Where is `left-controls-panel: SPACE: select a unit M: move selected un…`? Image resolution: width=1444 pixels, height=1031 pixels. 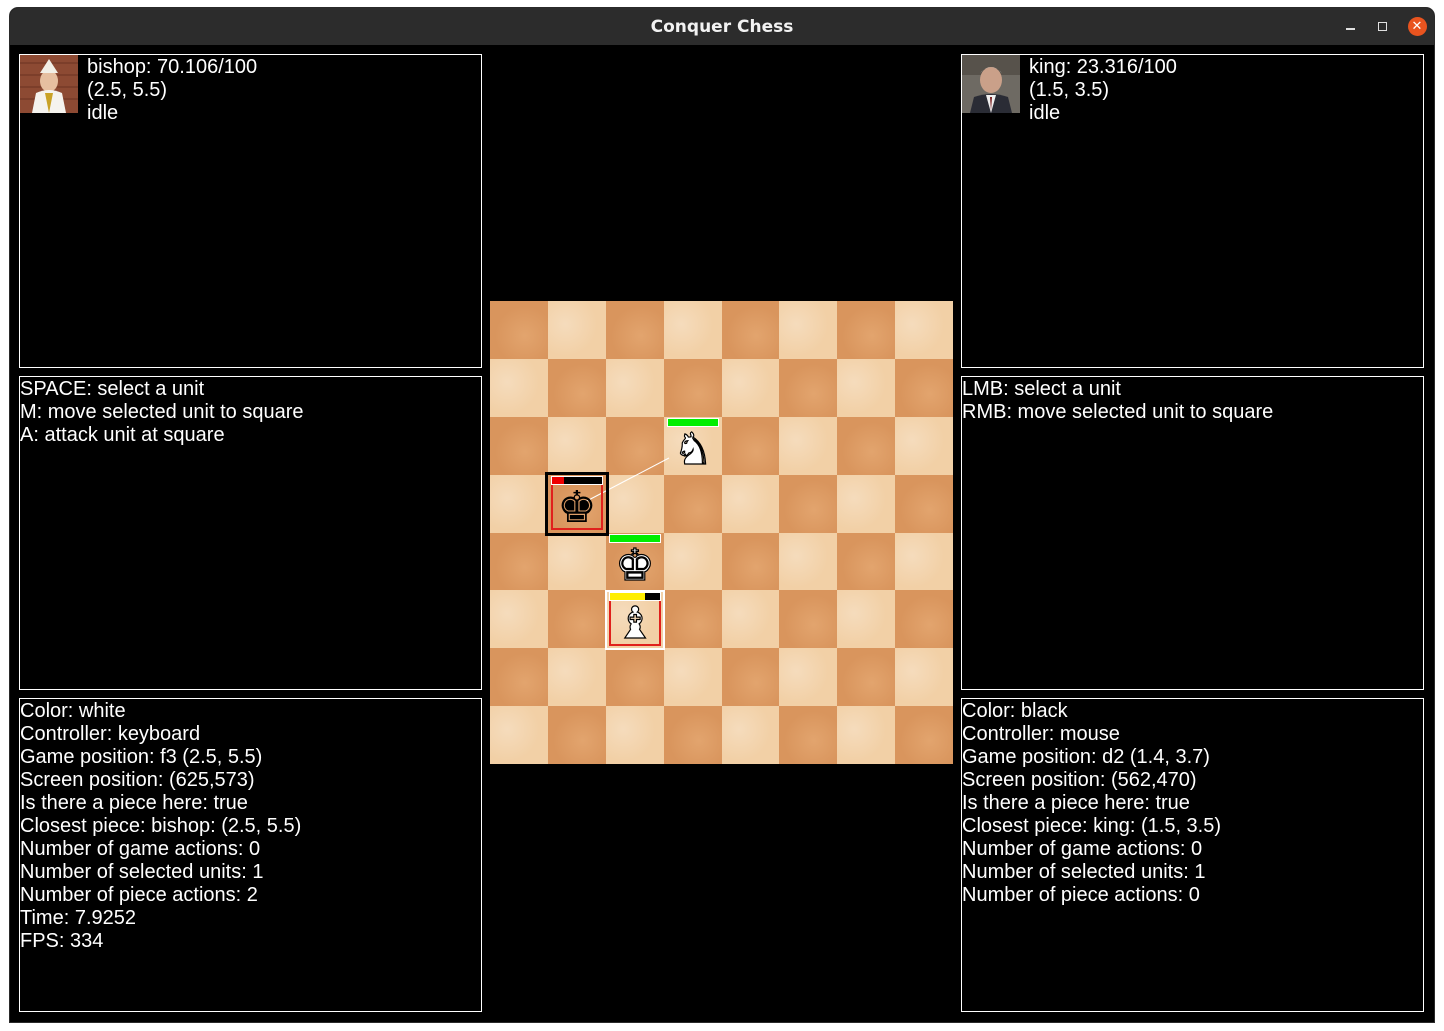
left-controls-panel: SPACE: select a unit M: move selected un… is located at coordinates (250, 533).